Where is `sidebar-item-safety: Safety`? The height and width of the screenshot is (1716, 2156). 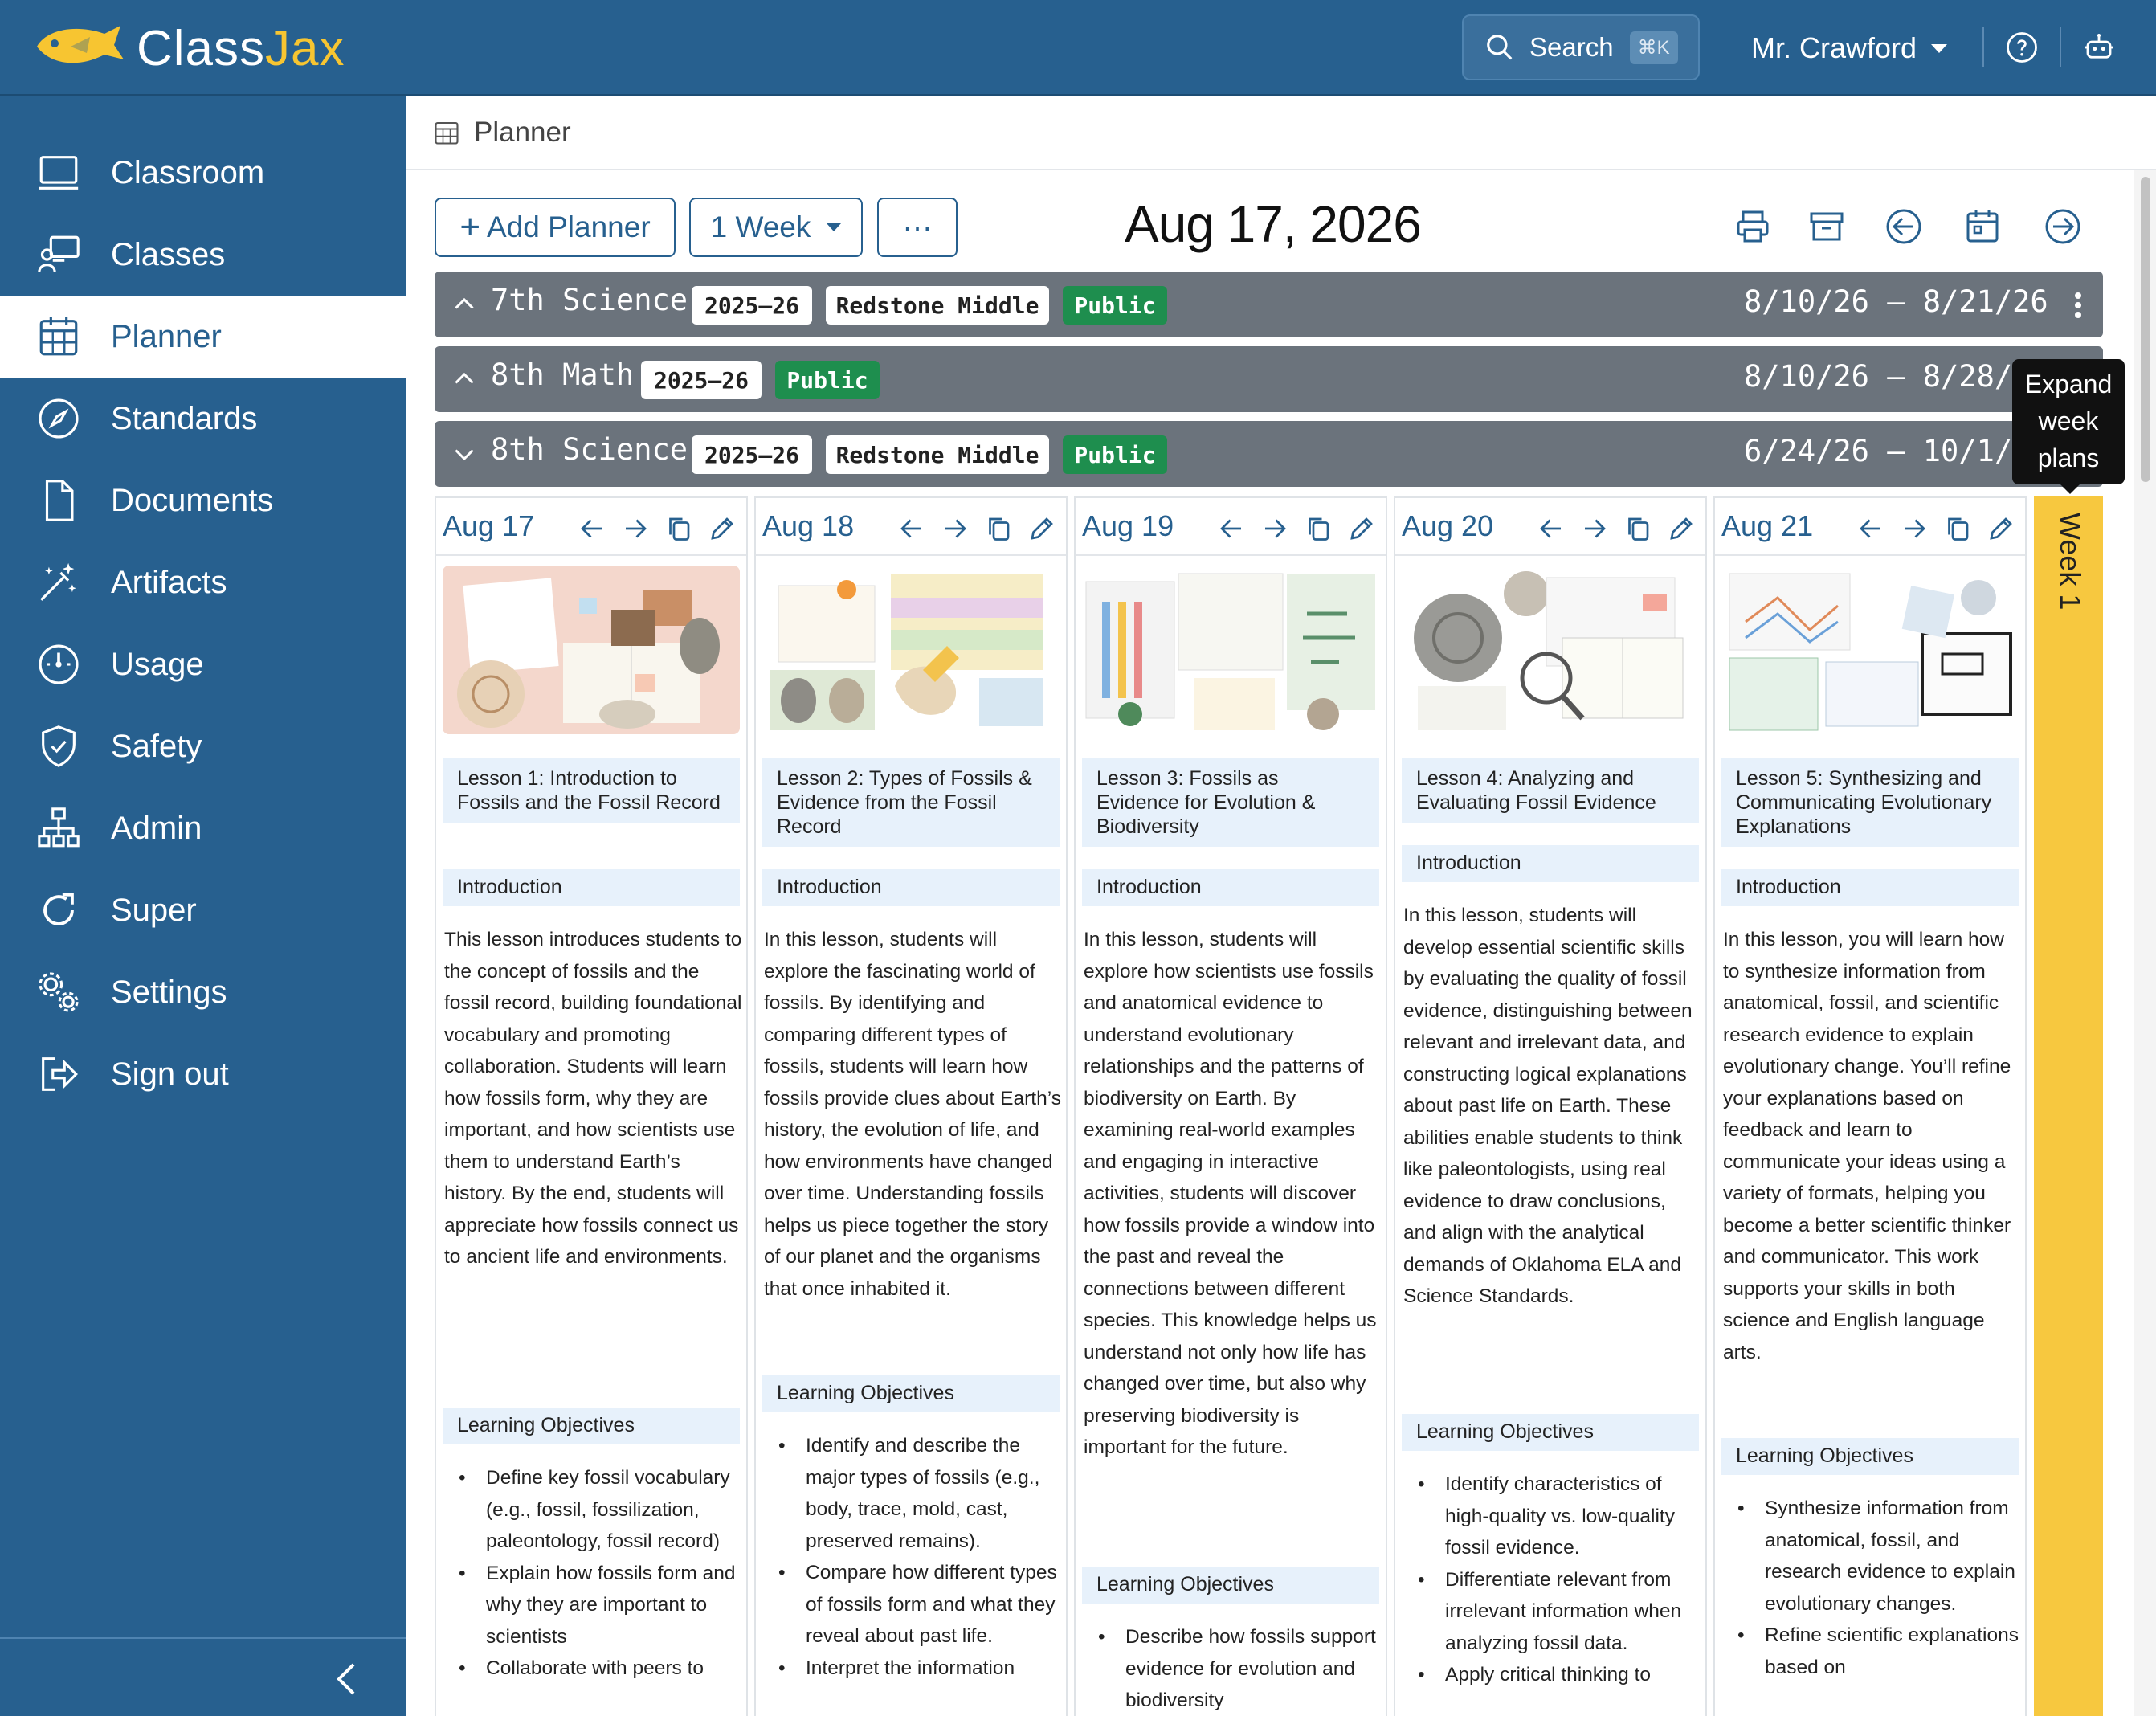
sidebar-item-safety: Safety is located at coordinates (203, 746).